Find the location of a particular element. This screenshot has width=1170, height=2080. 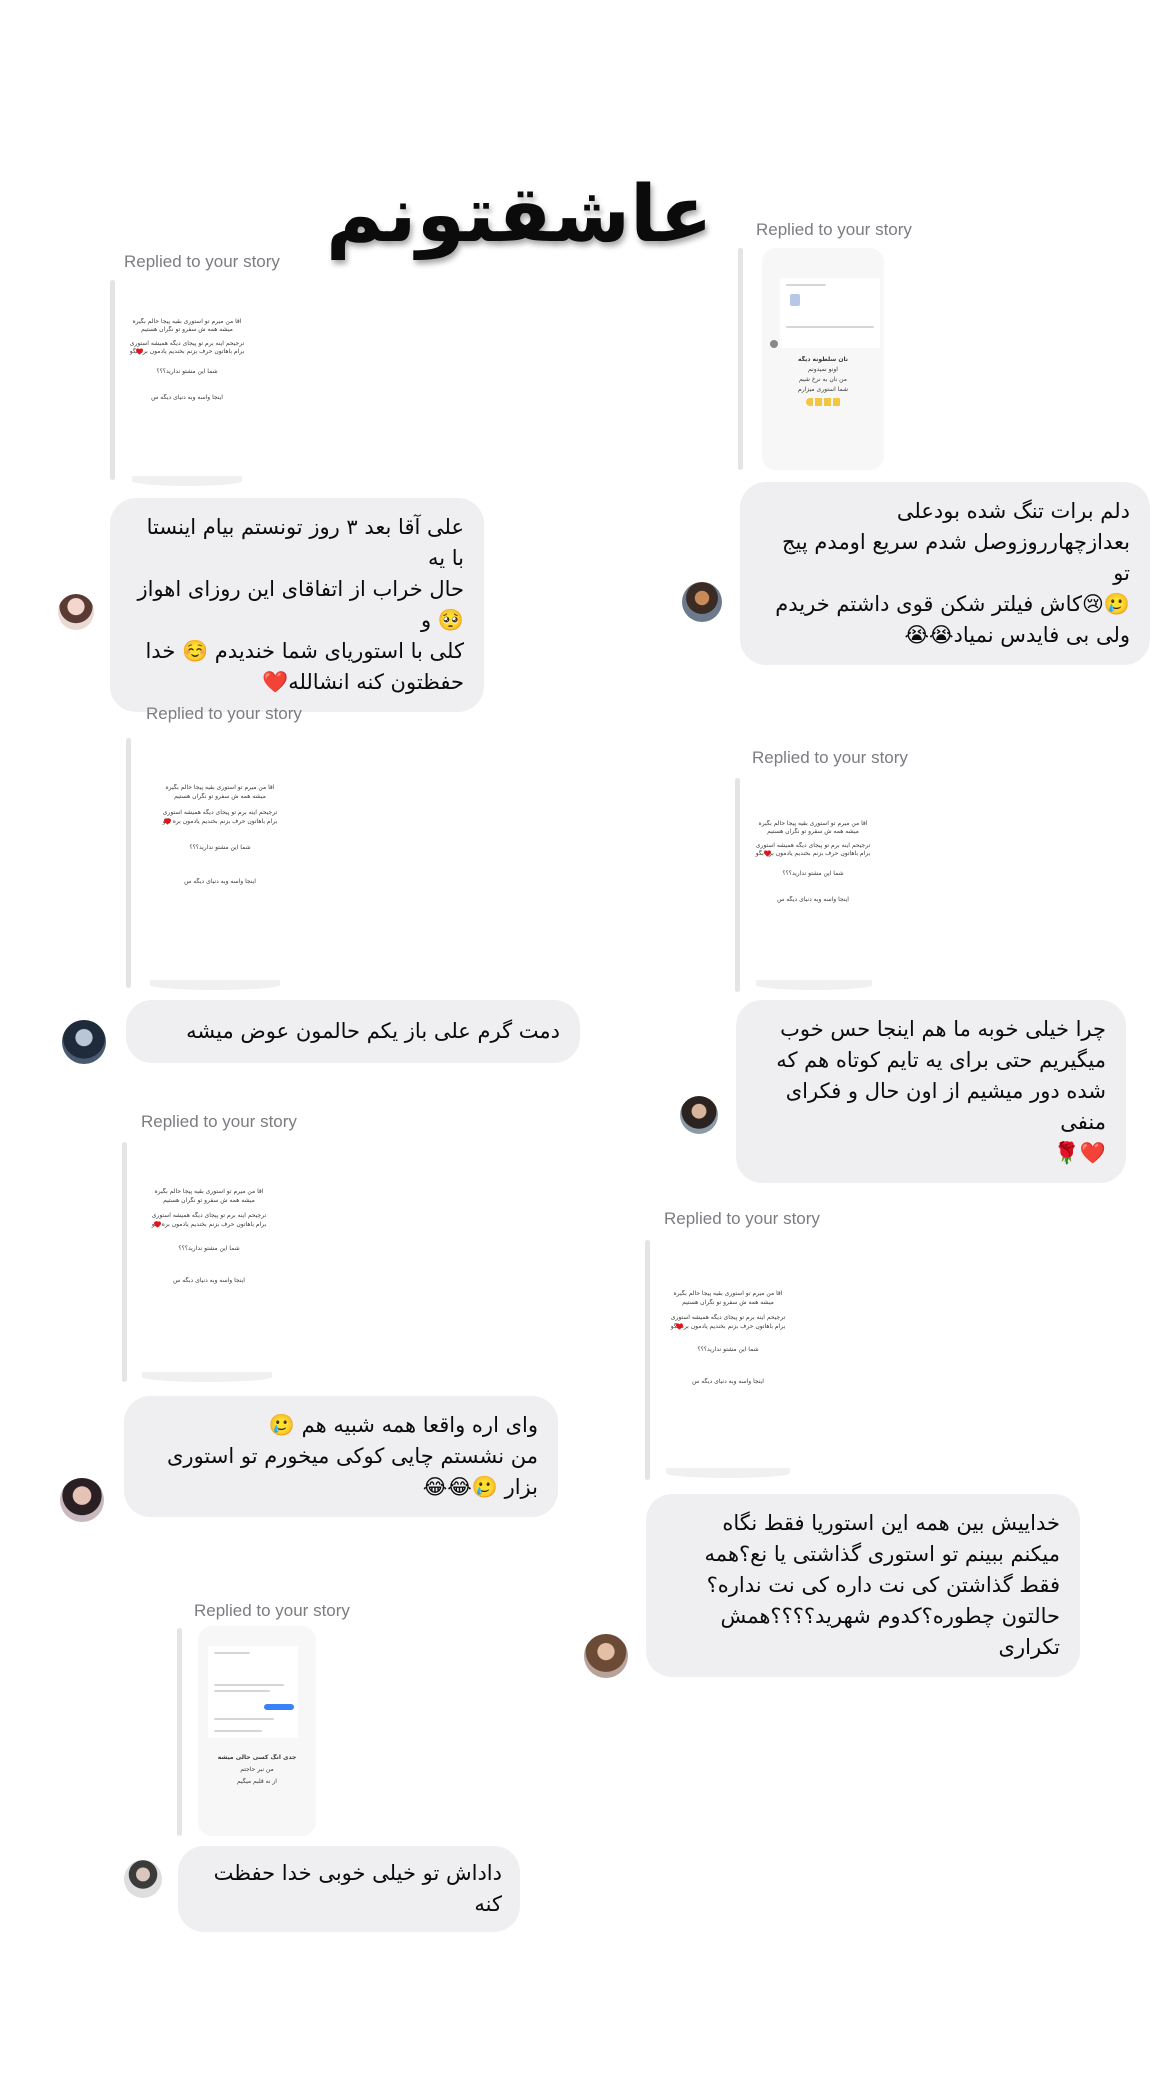

snippet-line: جدی انگ کسی حالی میشه is located at coordinates (257, 1757).